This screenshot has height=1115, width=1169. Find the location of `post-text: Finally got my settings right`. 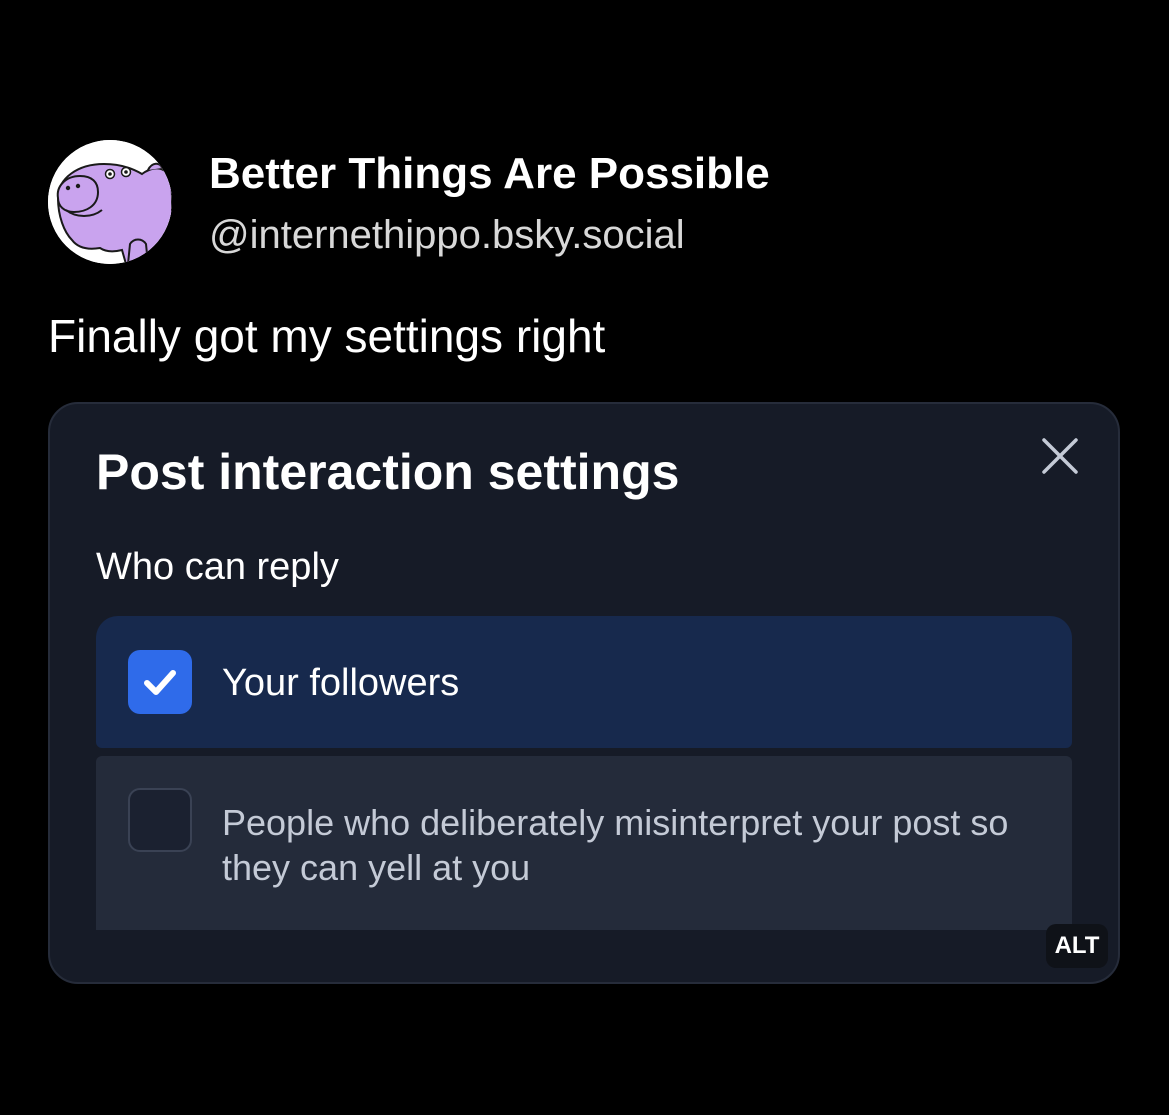

post-text: Finally got my settings right is located at coordinates (327, 336).